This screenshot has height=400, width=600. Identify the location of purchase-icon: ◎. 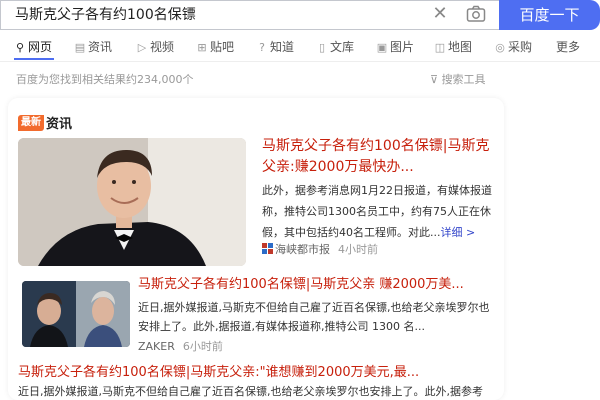
(500, 47).